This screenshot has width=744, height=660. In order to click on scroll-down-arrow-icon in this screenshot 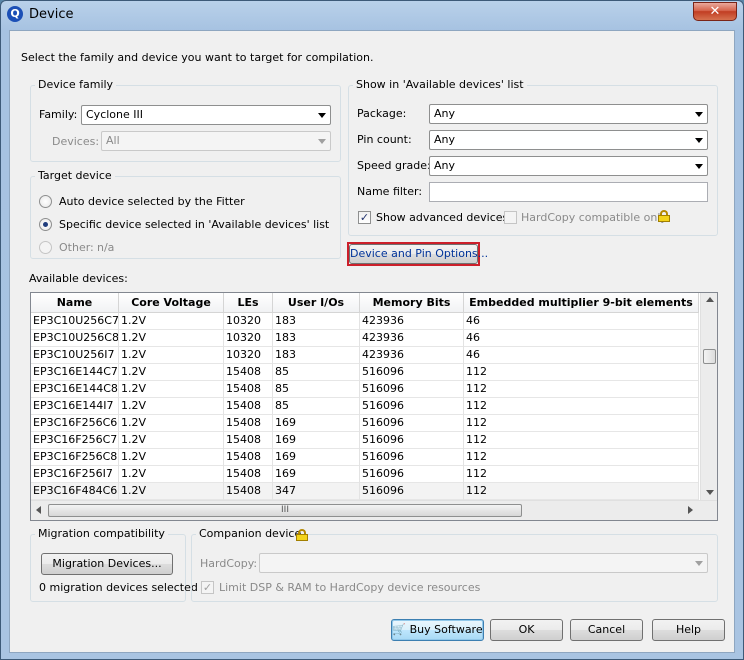, I will do `click(710, 492)`.